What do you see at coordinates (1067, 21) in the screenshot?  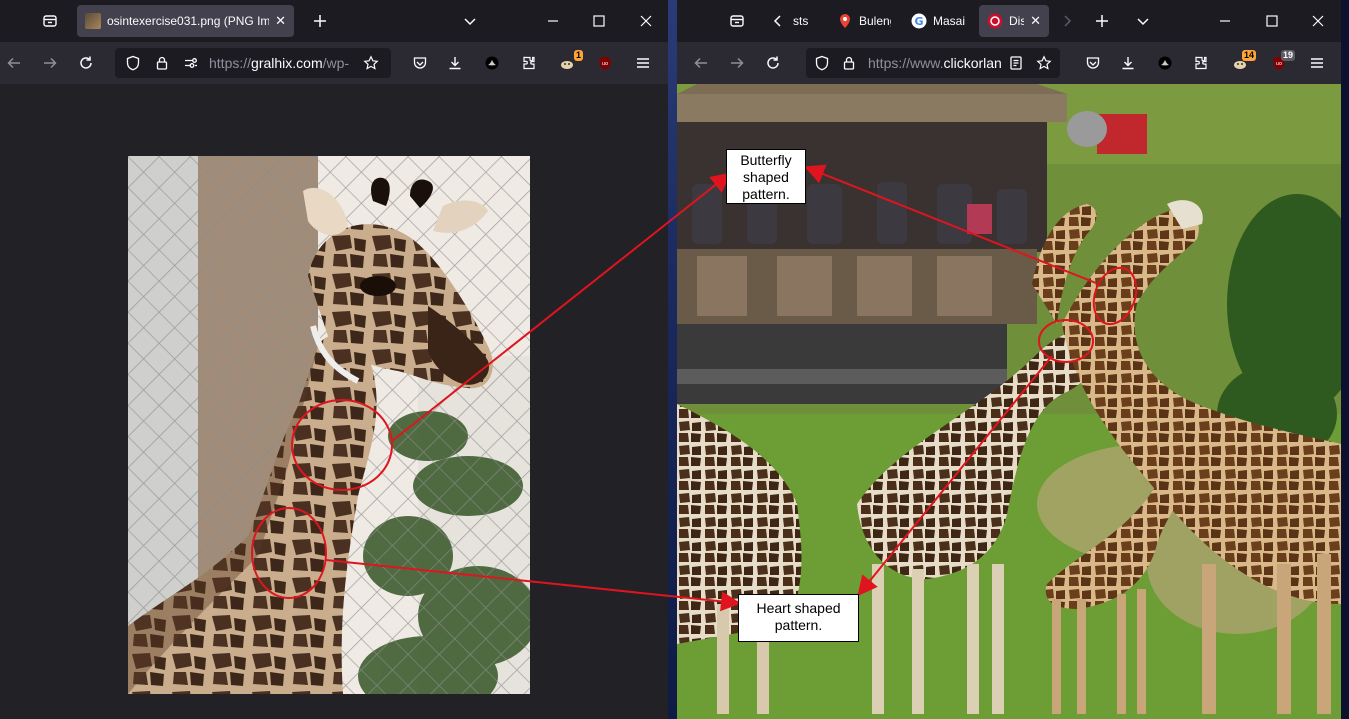 I see `scroll-tabs-right-icon` at bounding box center [1067, 21].